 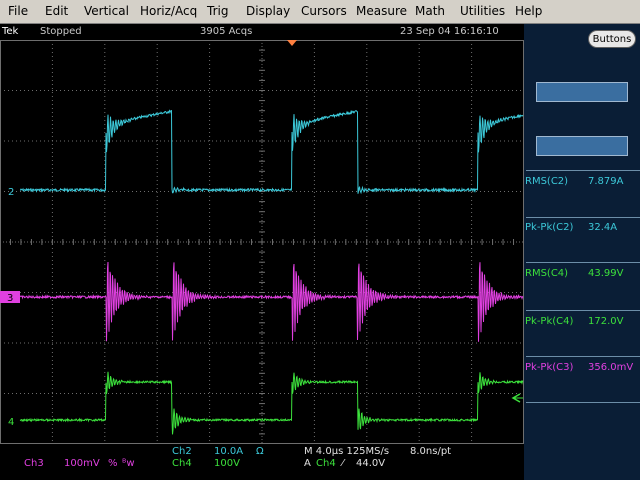 What do you see at coordinates (182, 451) in the screenshot?
I see `ch2-name: Ch2` at bounding box center [182, 451].